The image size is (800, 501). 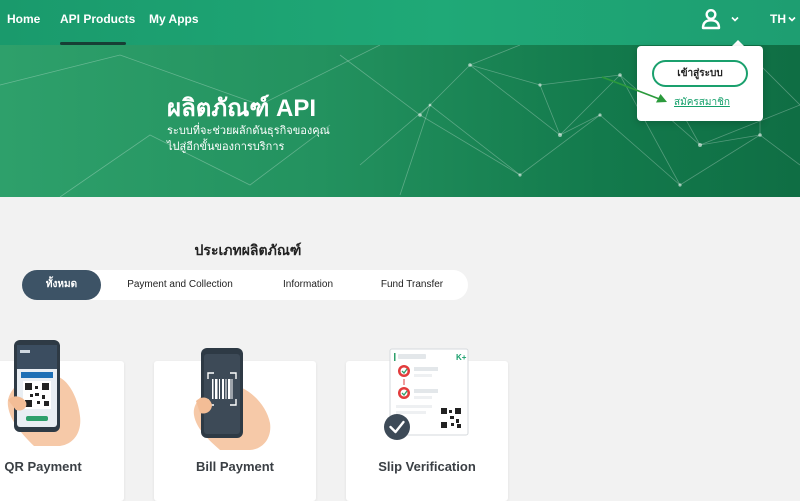 I want to click on nav-api-products: API Products, so click(x=97, y=19).